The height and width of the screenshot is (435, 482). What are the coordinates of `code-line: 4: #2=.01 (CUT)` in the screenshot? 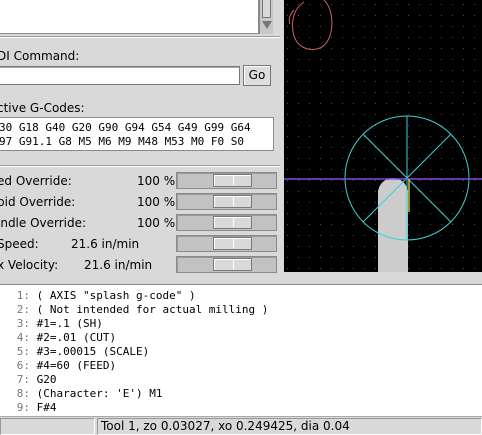 It's located at (58, 338).